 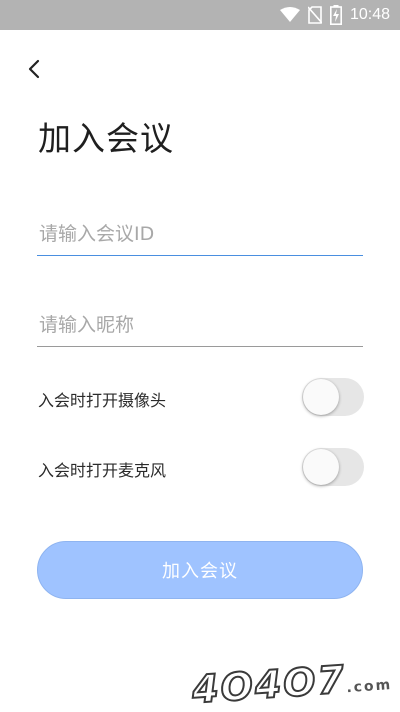 I want to click on watermark-suffix: .com, so click(x=369, y=687).